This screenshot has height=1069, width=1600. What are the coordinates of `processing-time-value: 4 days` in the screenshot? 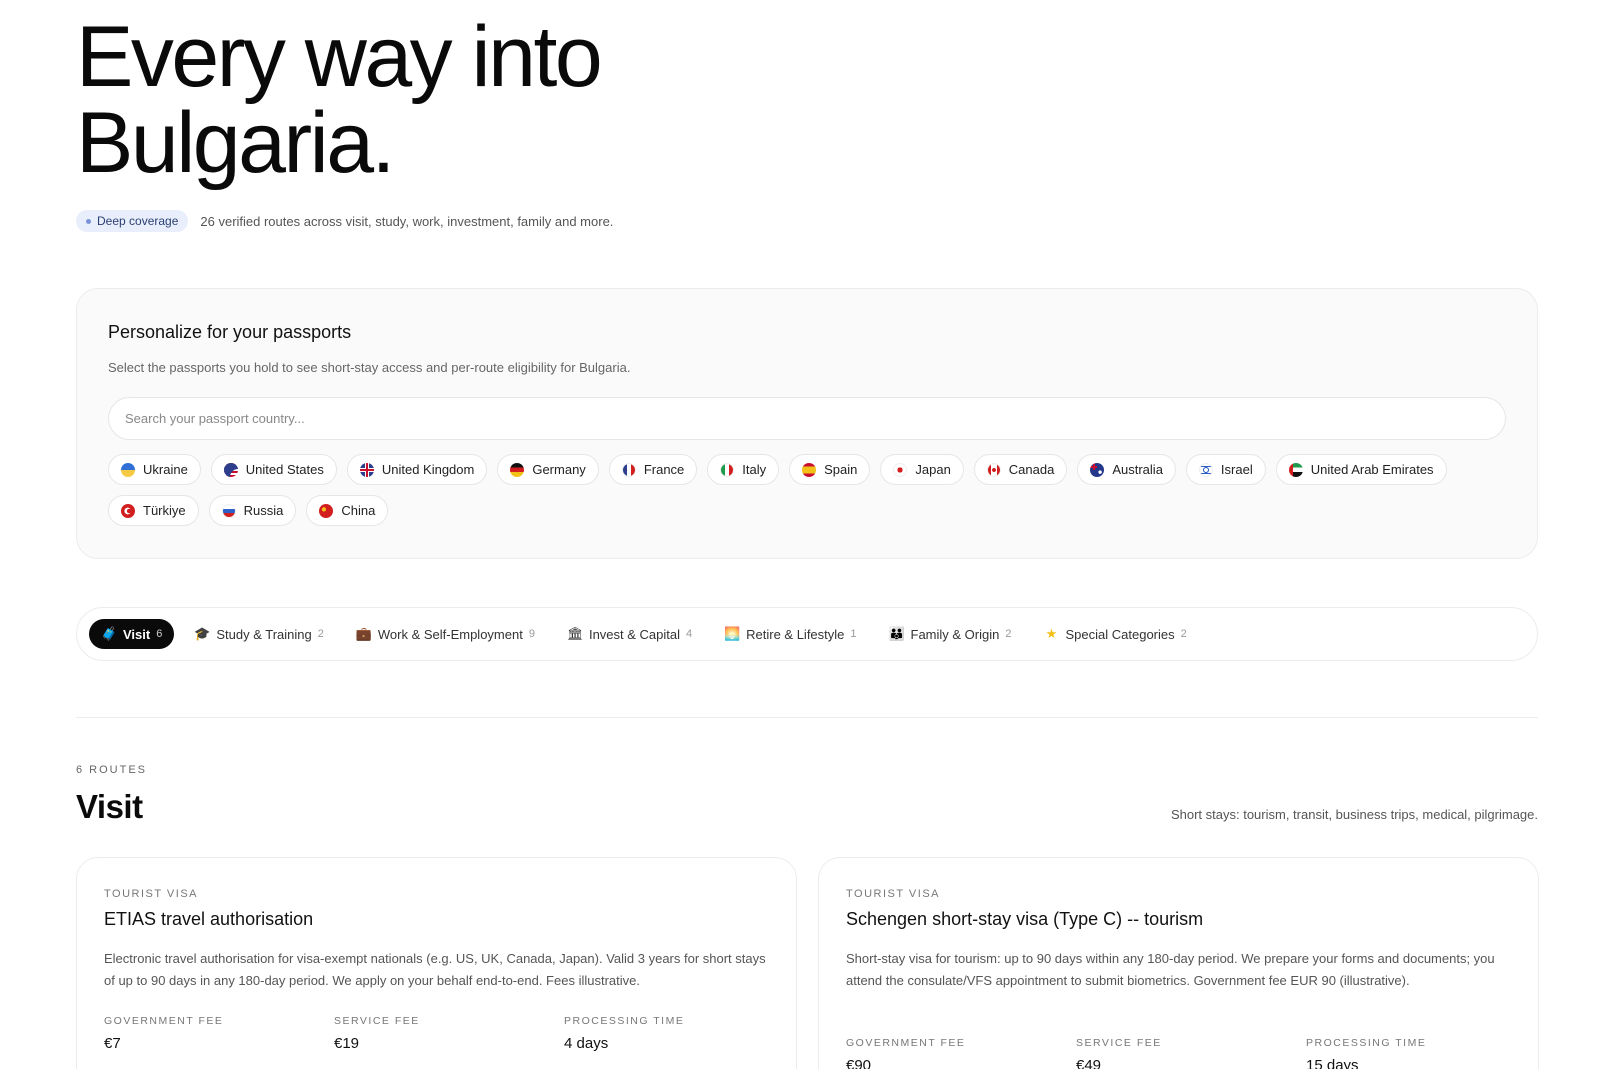 It's located at (586, 1043).